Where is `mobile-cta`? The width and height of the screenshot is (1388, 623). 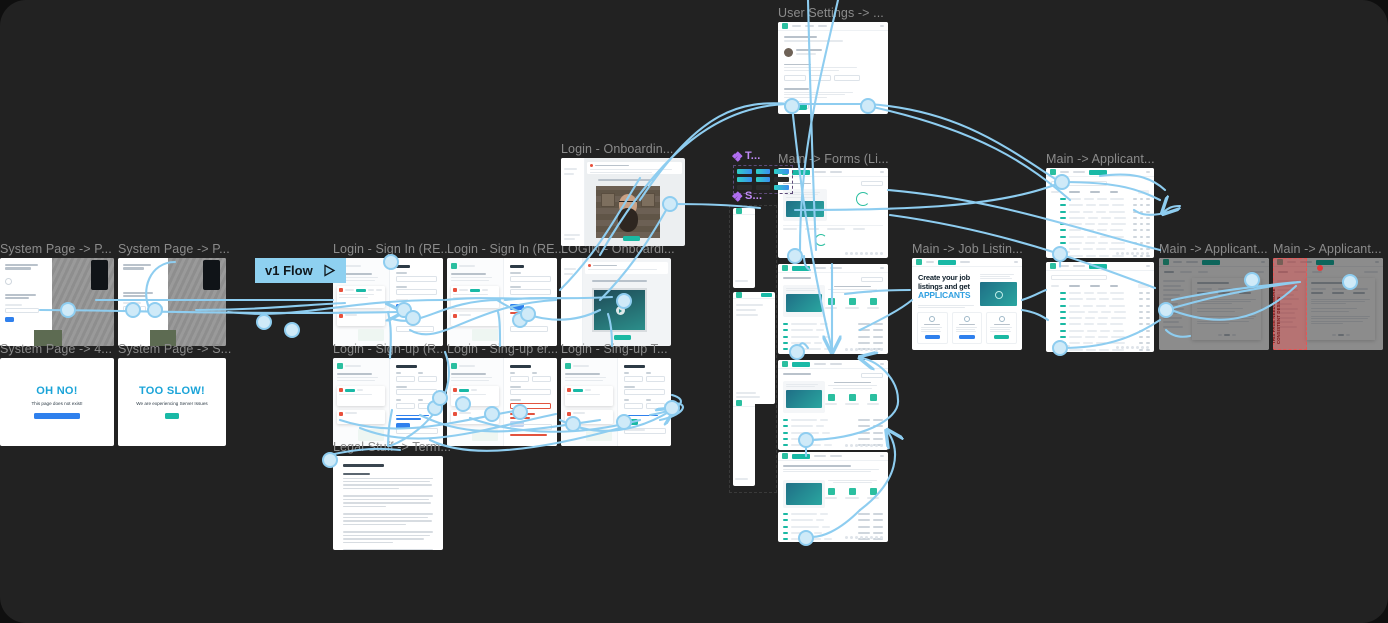 mobile-cta is located at coordinates (766, 295).